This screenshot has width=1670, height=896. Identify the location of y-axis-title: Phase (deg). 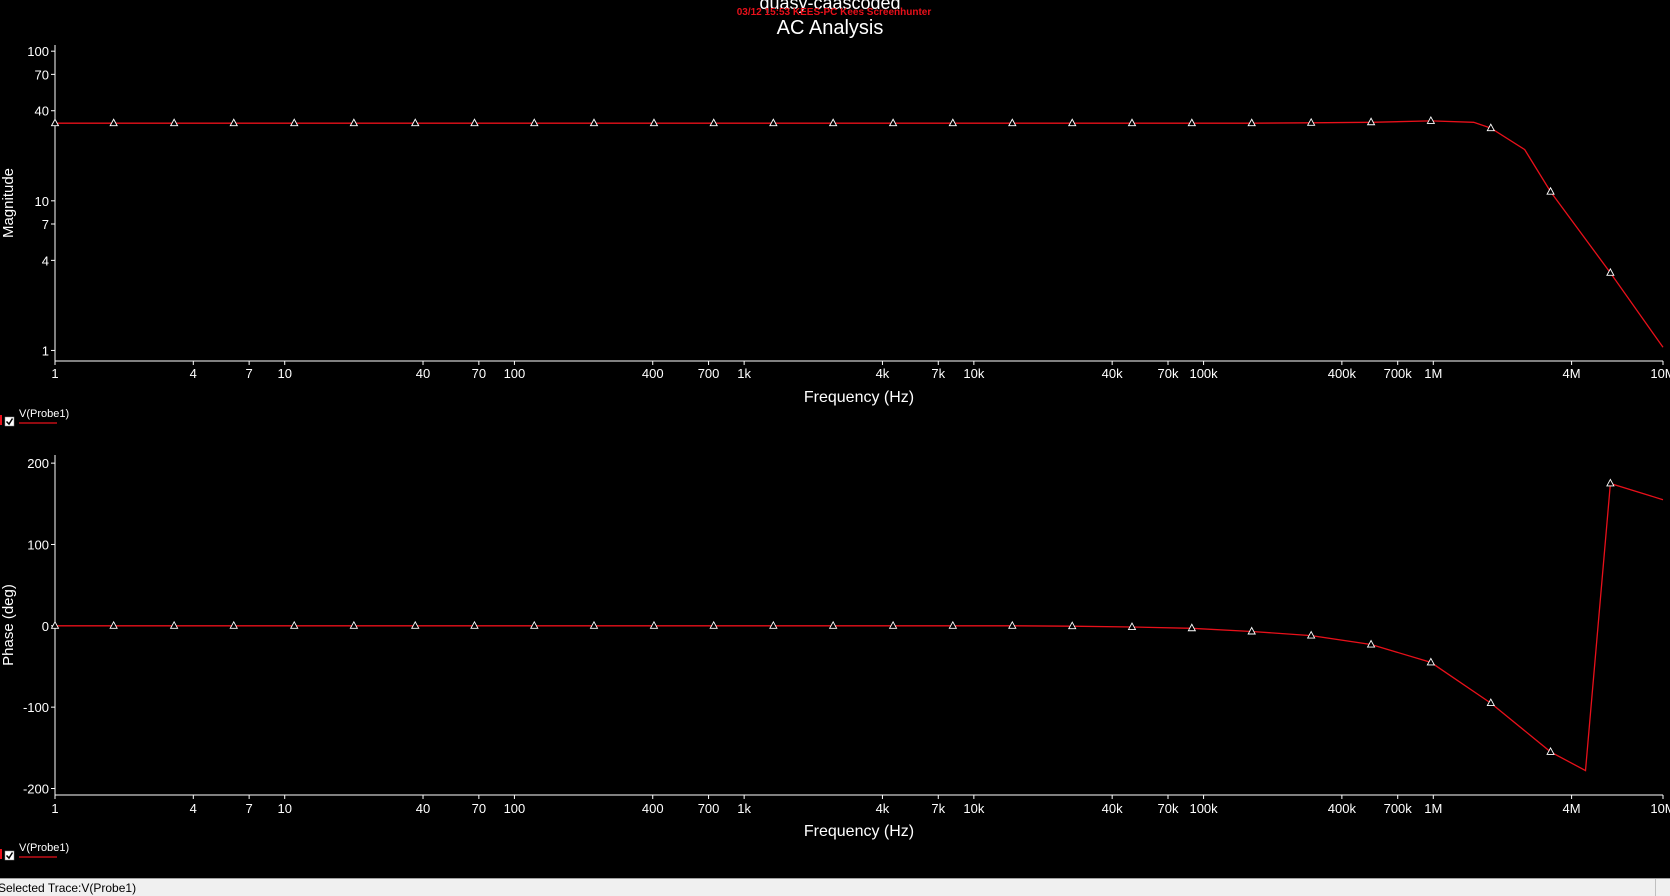
(8, 625).